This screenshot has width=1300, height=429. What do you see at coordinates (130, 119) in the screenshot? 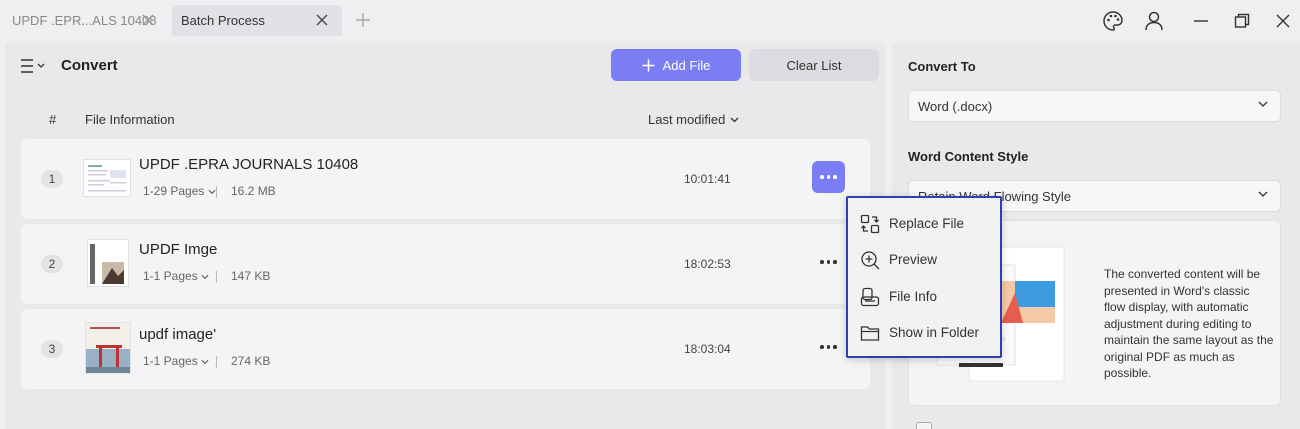
I see `column-header-file-info: File Information` at bounding box center [130, 119].